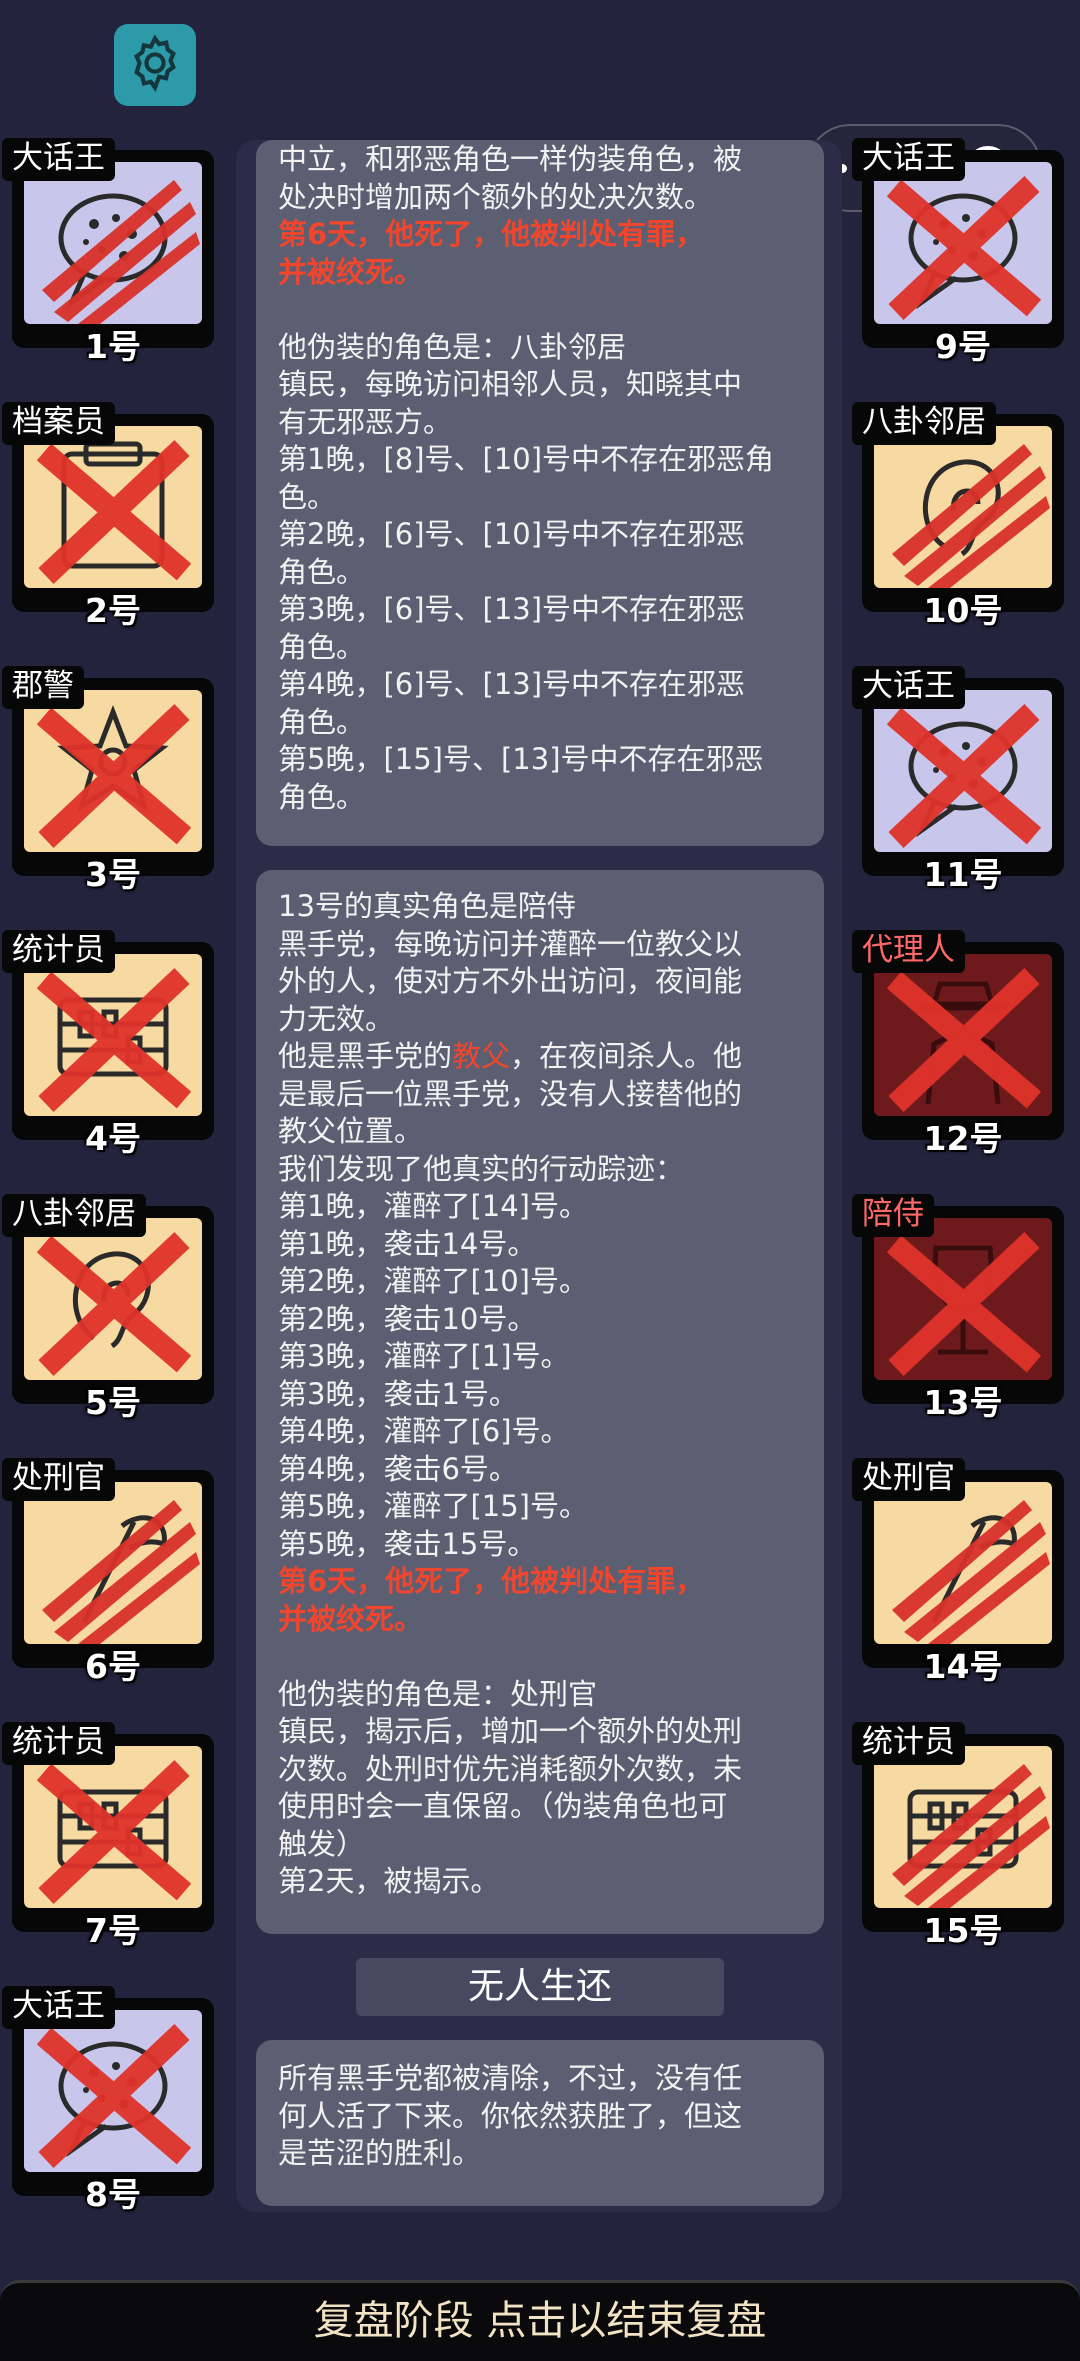 The image size is (1080, 2361). What do you see at coordinates (407, 1243) in the screenshot?
I see `log-line: 第1晚，袭击14号。` at bounding box center [407, 1243].